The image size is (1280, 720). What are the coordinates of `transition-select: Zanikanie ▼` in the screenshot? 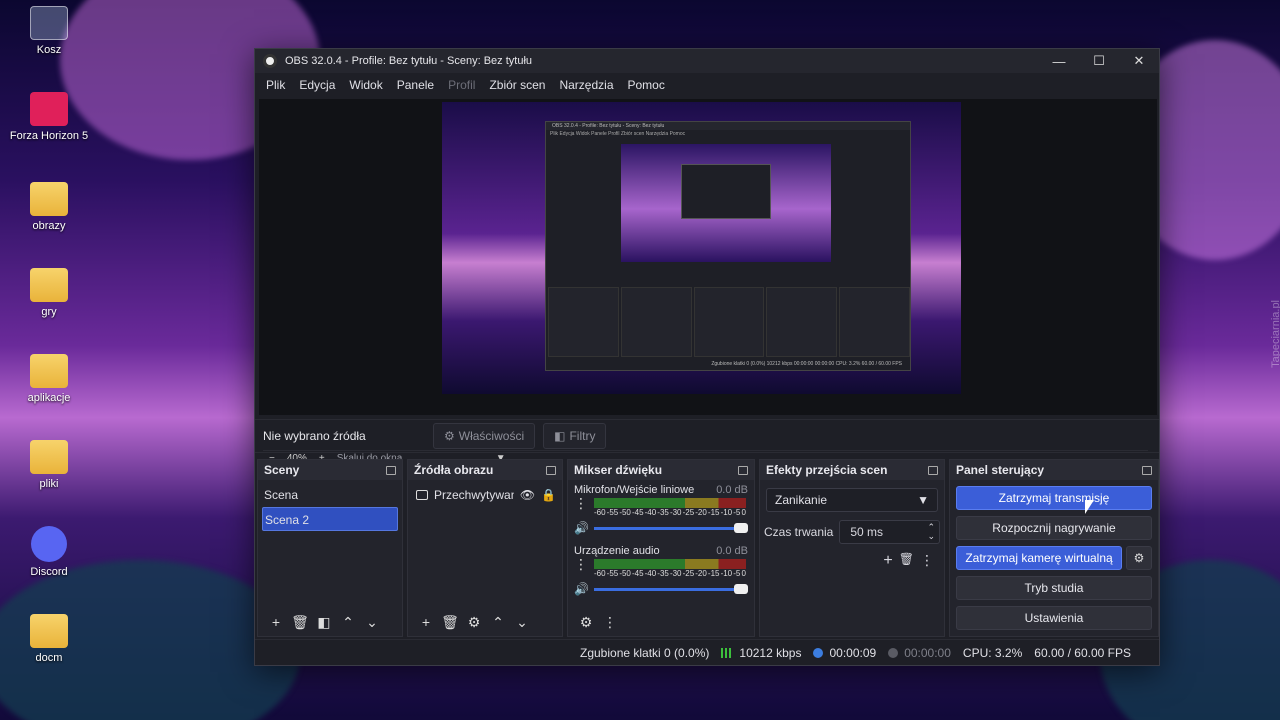 It's located at (852, 500).